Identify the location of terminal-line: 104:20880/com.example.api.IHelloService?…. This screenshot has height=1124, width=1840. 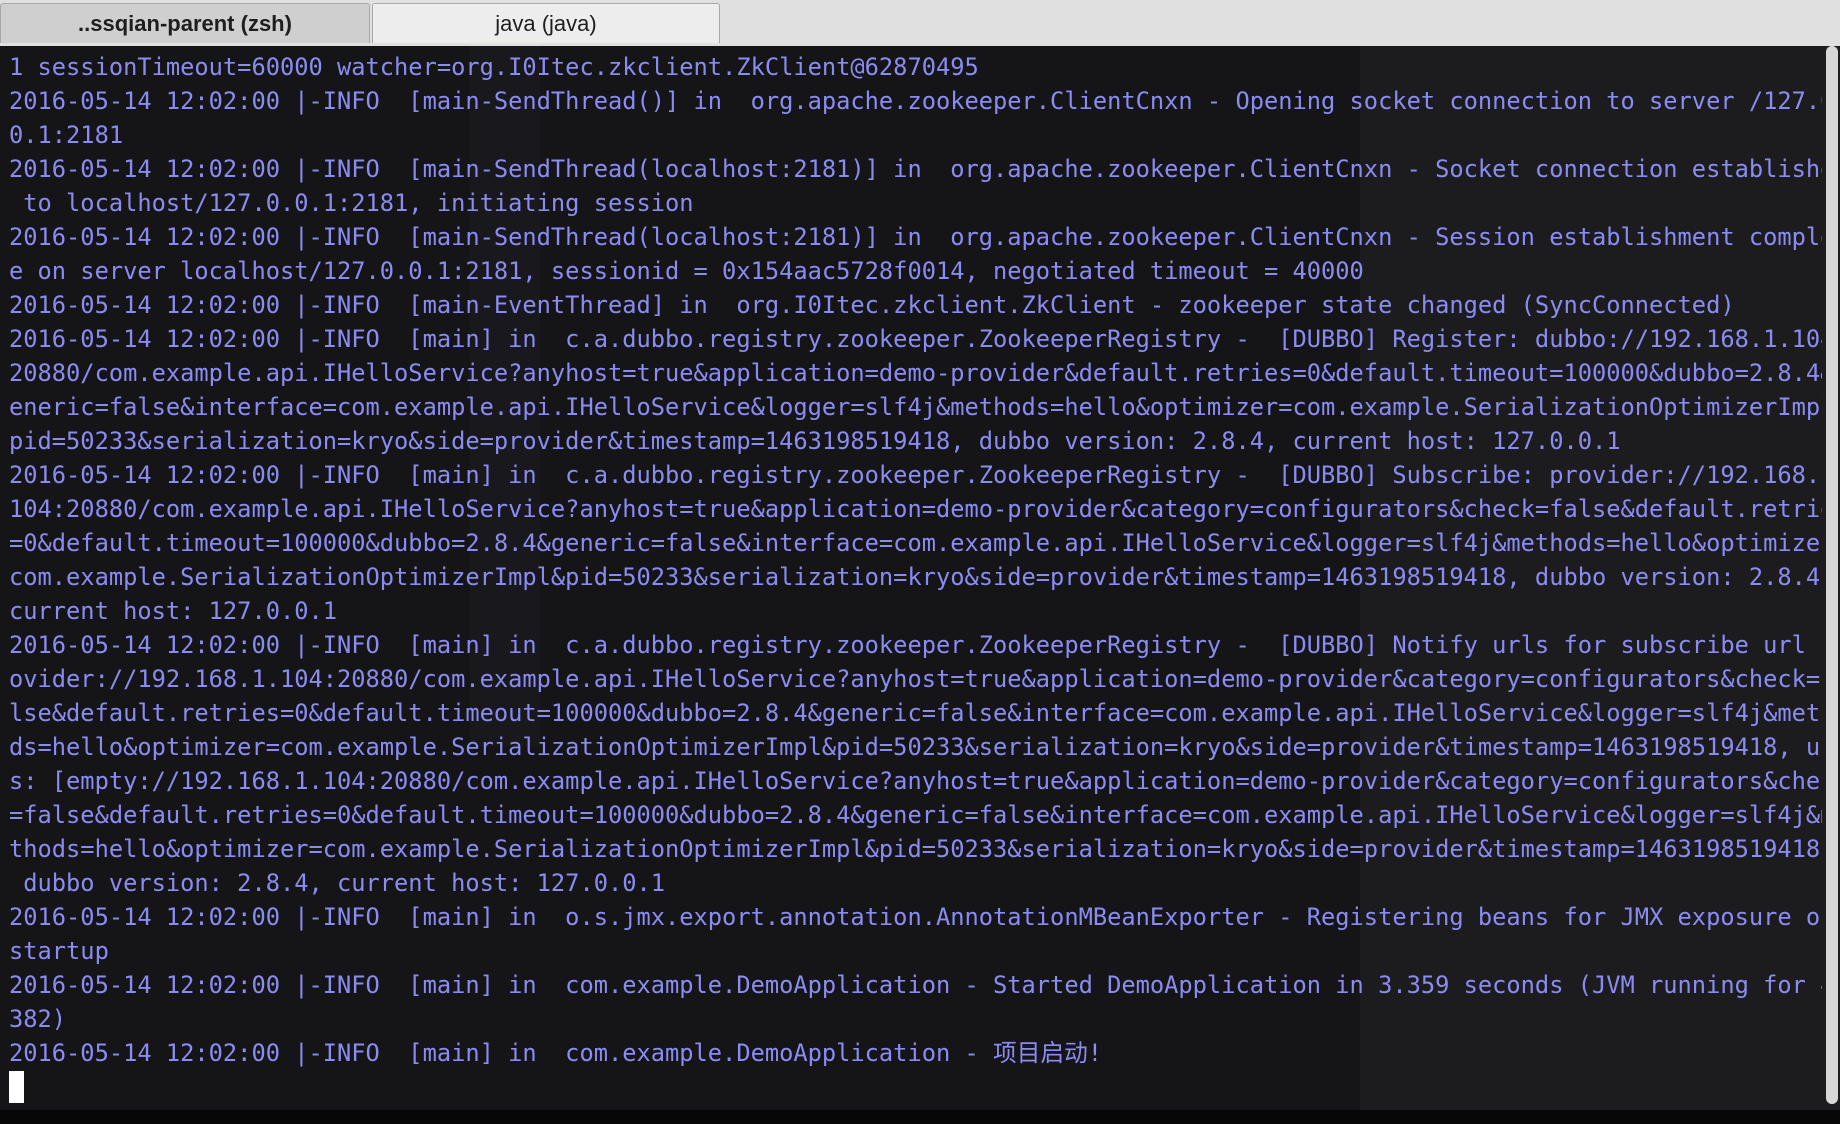
(915, 509).